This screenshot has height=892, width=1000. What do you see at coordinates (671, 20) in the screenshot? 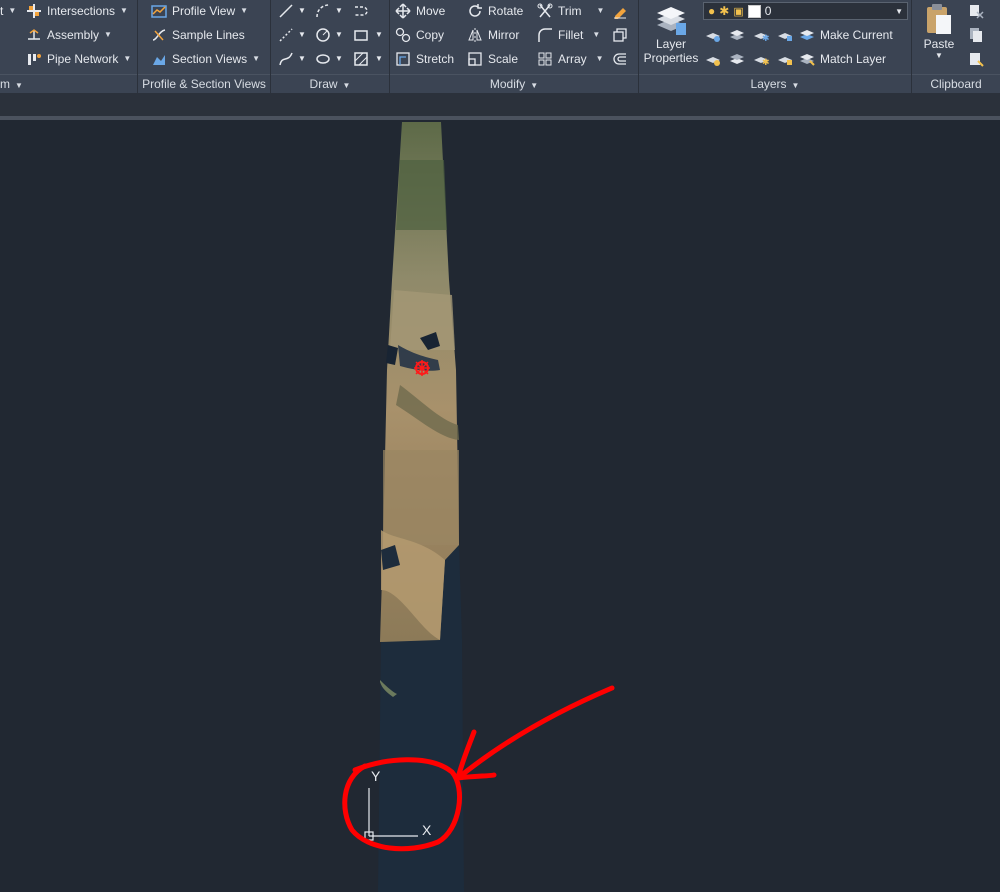
I see `layer-properties-icon` at bounding box center [671, 20].